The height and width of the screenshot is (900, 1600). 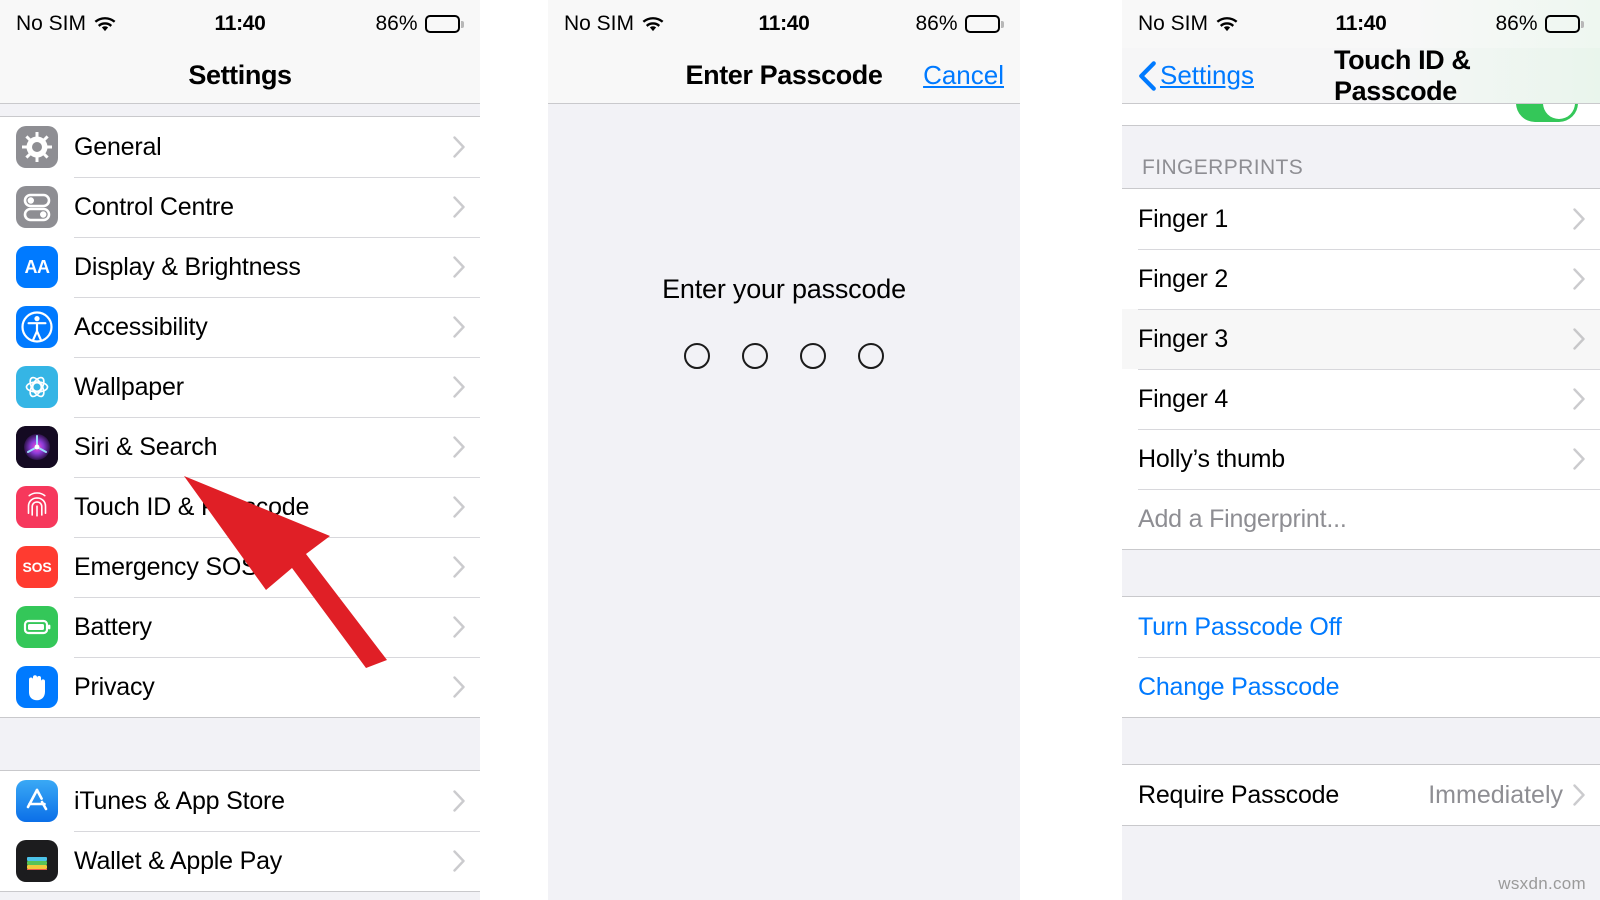 What do you see at coordinates (784, 76) in the screenshot?
I see `nav-bar-passcode: Enter Passcode Cancel` at bounding box center [784, 76].